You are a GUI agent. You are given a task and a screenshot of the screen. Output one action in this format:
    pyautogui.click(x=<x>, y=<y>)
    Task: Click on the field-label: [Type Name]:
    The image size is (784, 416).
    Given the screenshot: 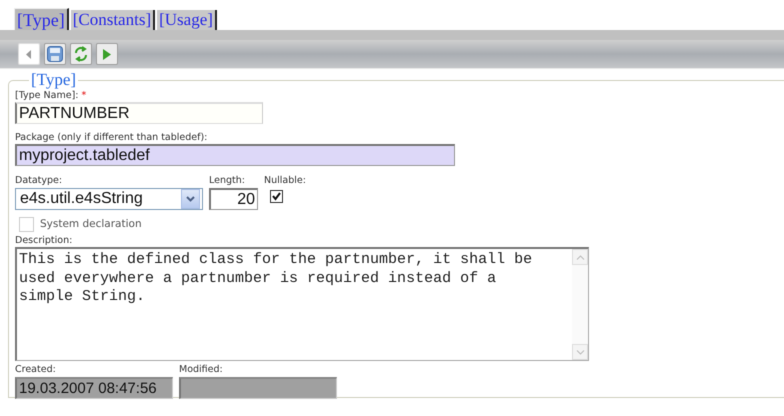 What is the action you would take?
    pyautogui.click(x=46, y=96)
    